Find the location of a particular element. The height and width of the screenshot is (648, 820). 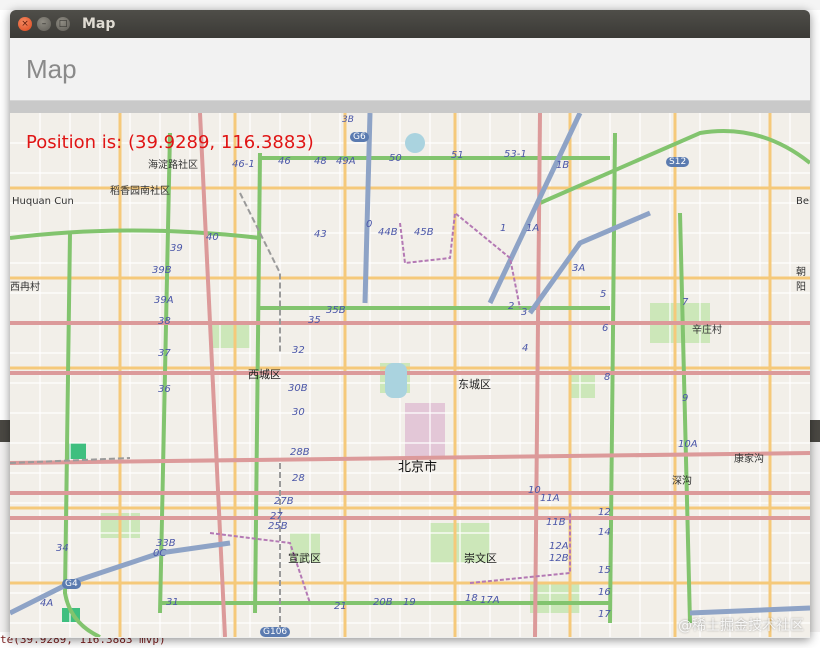

road-number: 10 is located at coordinates (534, 490).